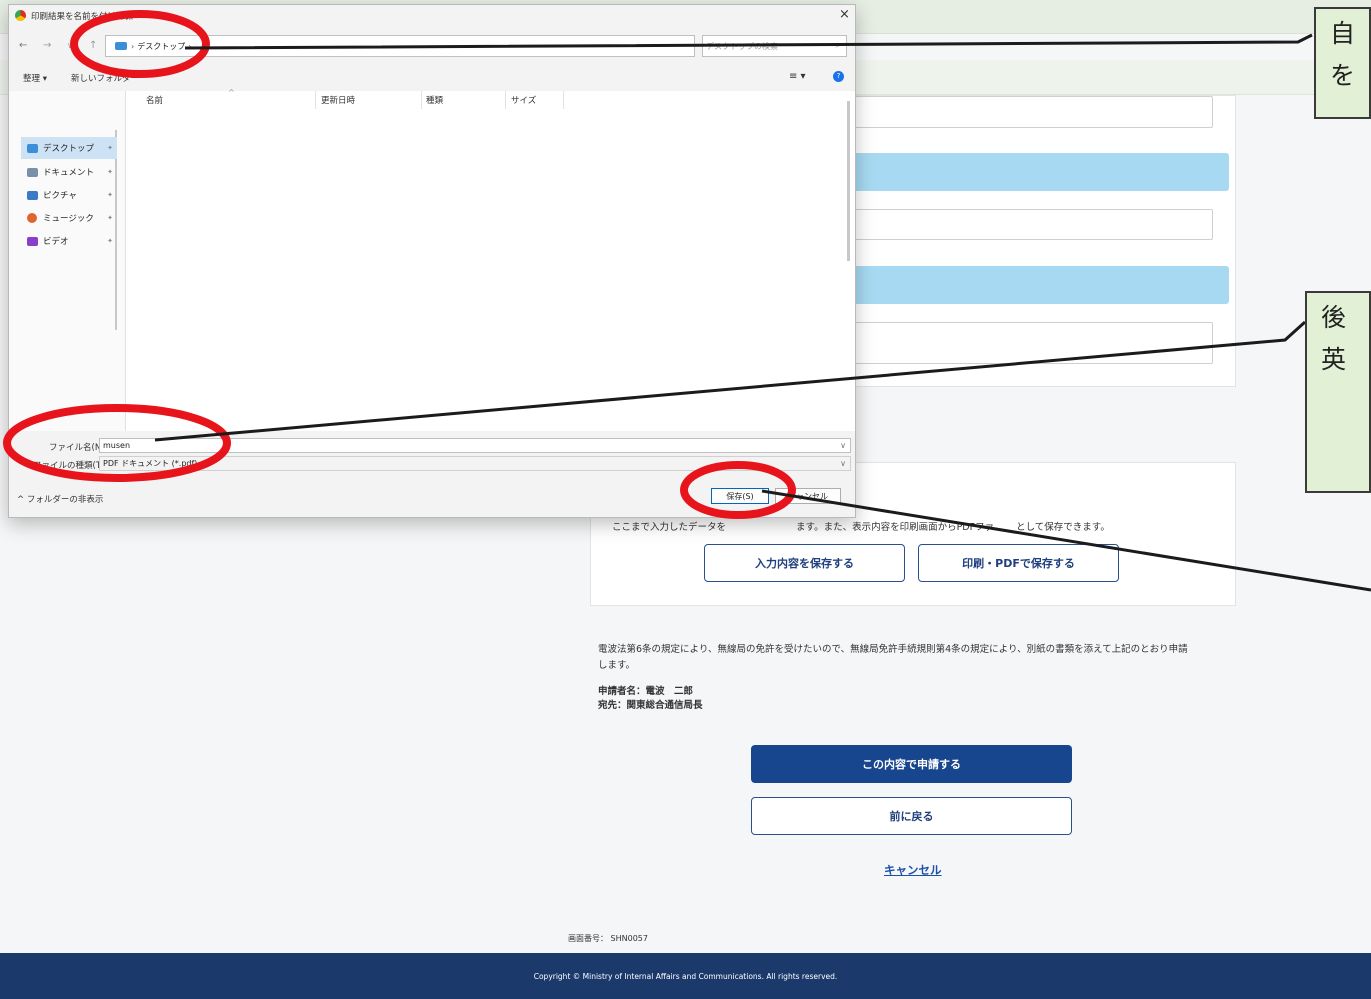 This screenshot has width=1371, height=999. I want to click on highlight-circle-path, so click(140, 44).